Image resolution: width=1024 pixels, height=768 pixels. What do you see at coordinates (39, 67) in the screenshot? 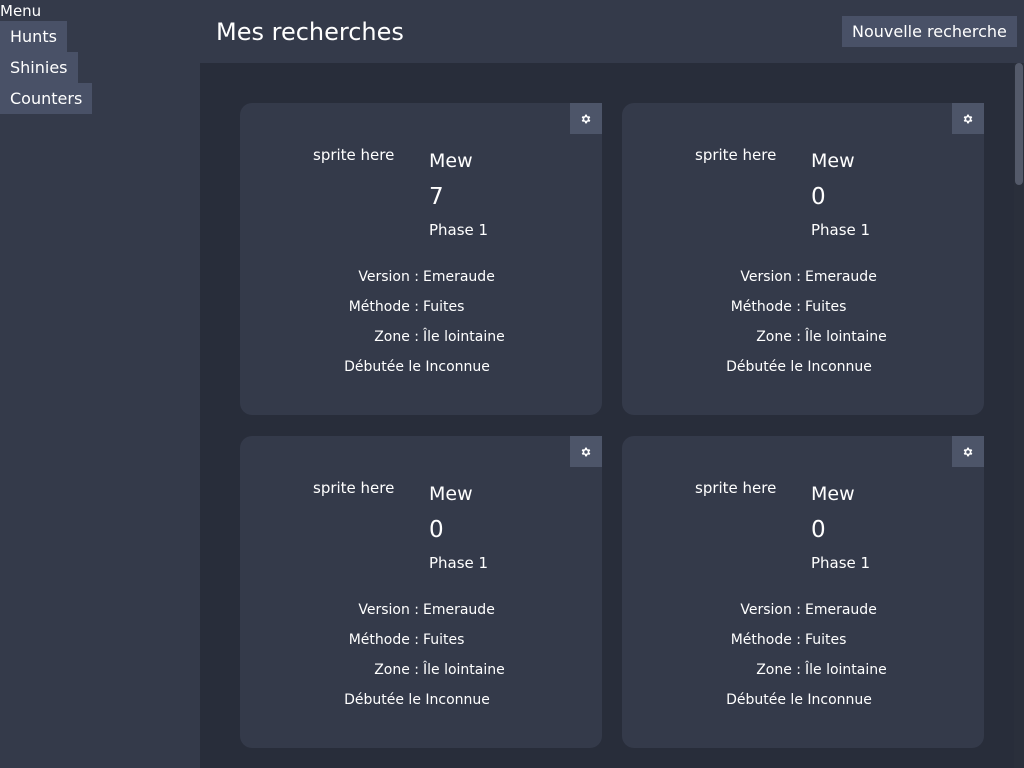
I see `sidebar-item-shinies: Shinies` at bounding box center [39, 67].